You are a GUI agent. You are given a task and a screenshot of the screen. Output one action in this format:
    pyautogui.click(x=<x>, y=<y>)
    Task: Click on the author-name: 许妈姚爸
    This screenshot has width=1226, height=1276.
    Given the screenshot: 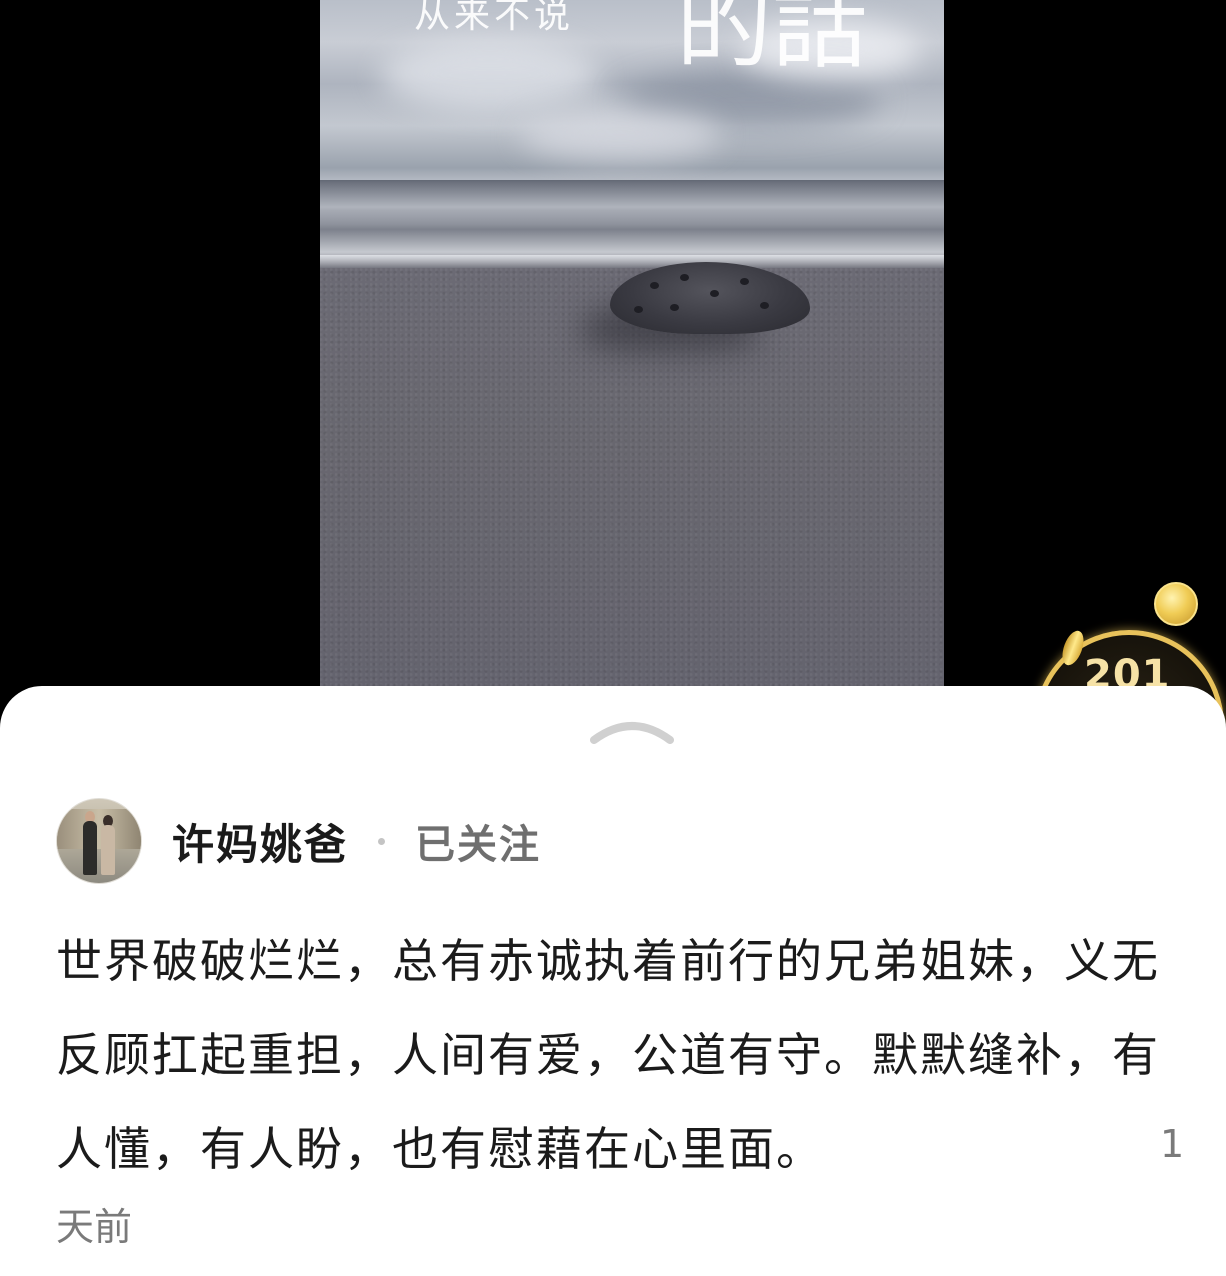 What is the action you would take?
    pyautogui.click(x=260, y=841)
    